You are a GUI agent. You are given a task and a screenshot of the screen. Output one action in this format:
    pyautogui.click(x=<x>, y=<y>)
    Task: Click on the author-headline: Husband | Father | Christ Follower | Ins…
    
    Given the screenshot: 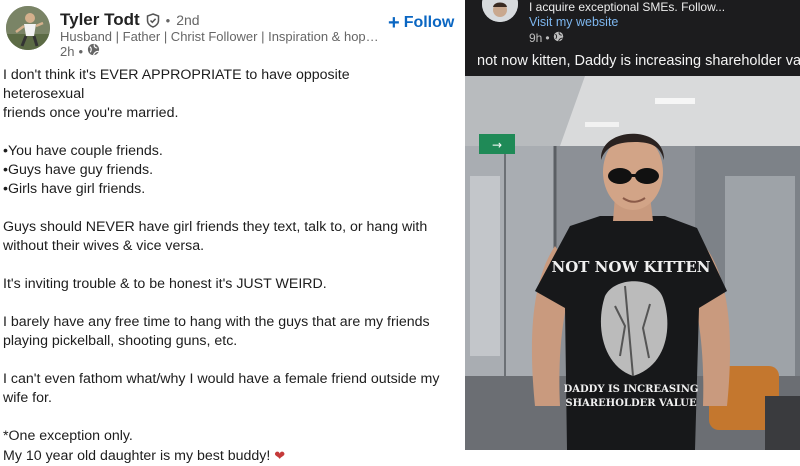 What is the action you would take?
    pyautogui.click(x=220, y=36)
    